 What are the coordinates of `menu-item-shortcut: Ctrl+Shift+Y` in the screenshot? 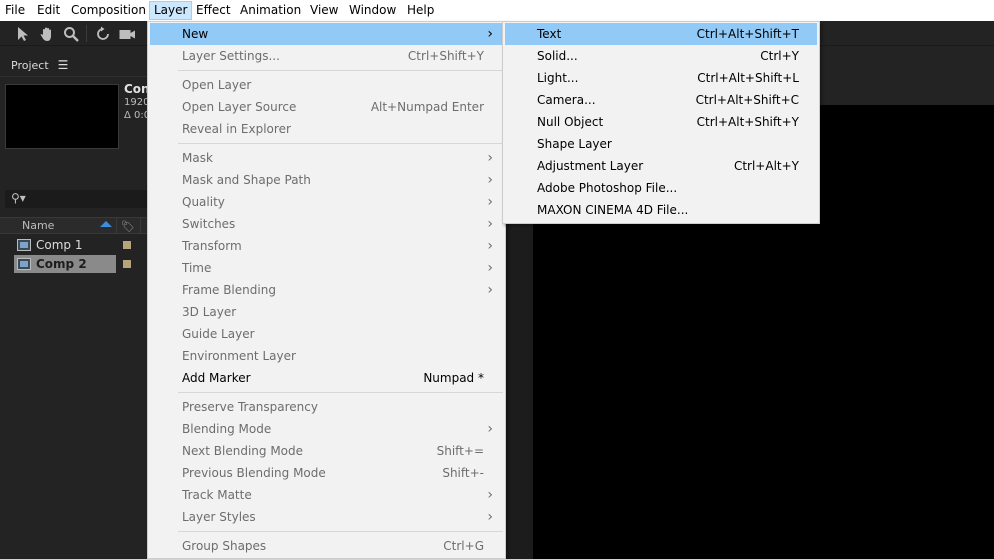 It's located at (445, 56).